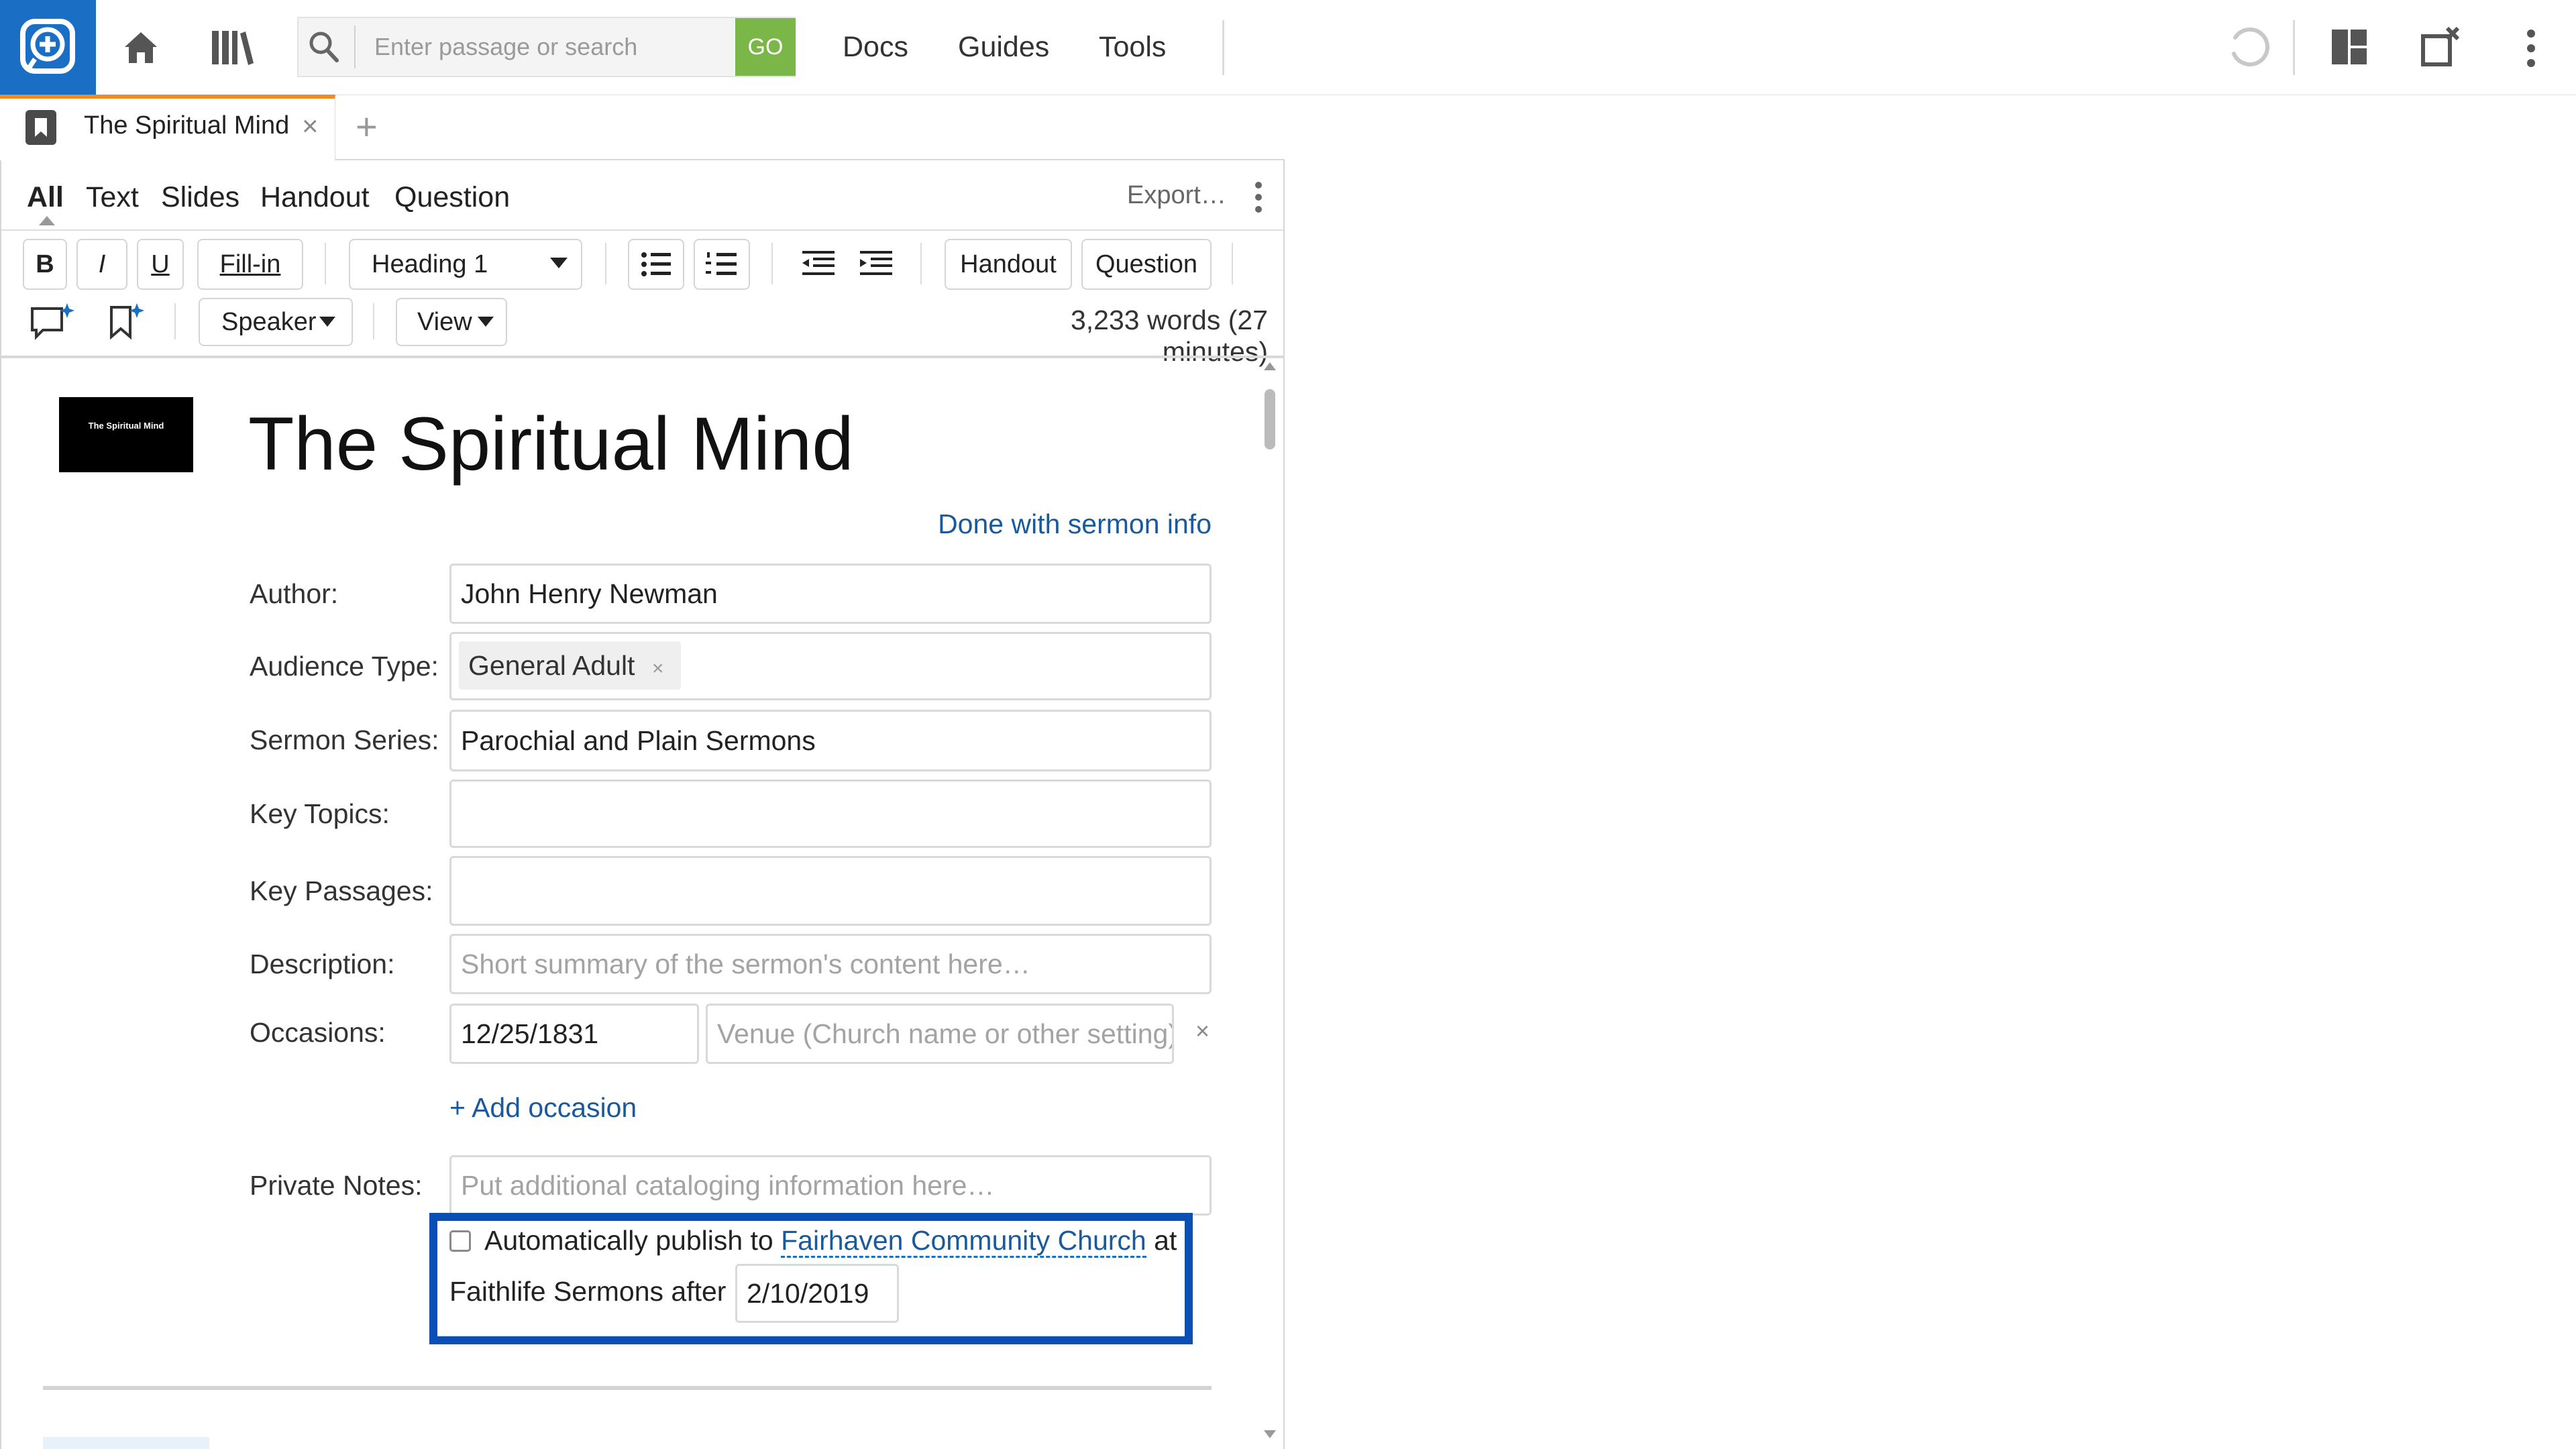 The image size is (2576, 1449). What do you see at coordinates (310, 126) in the screenshot?
I see `close-tab-icon: ×` at bounding box center [310, 126].